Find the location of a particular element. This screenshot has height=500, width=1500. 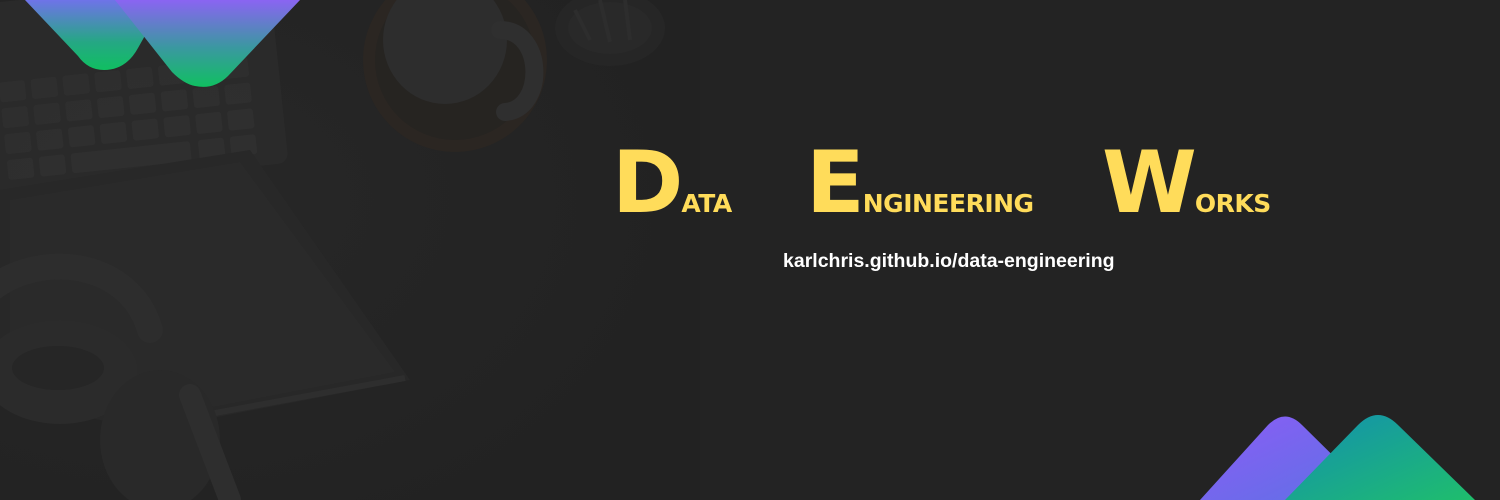

banner-title: Data Engineering Works is located at coordinates (962, 185).